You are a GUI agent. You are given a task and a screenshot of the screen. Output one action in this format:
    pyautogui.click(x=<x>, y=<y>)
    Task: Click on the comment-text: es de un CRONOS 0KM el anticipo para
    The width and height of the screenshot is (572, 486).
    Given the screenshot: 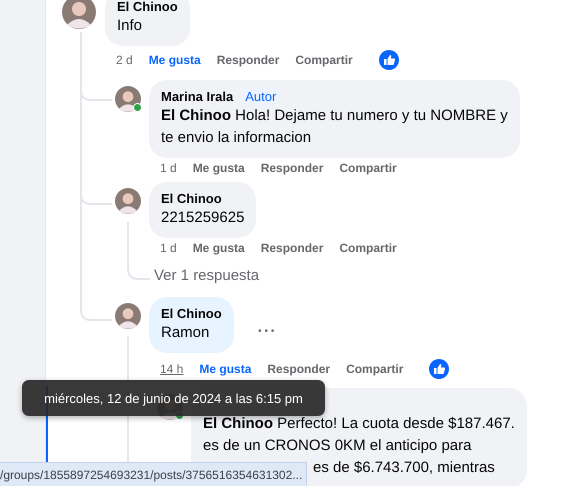 What is the action you would take?
    pyautogui.click(x=337, y=446)
    